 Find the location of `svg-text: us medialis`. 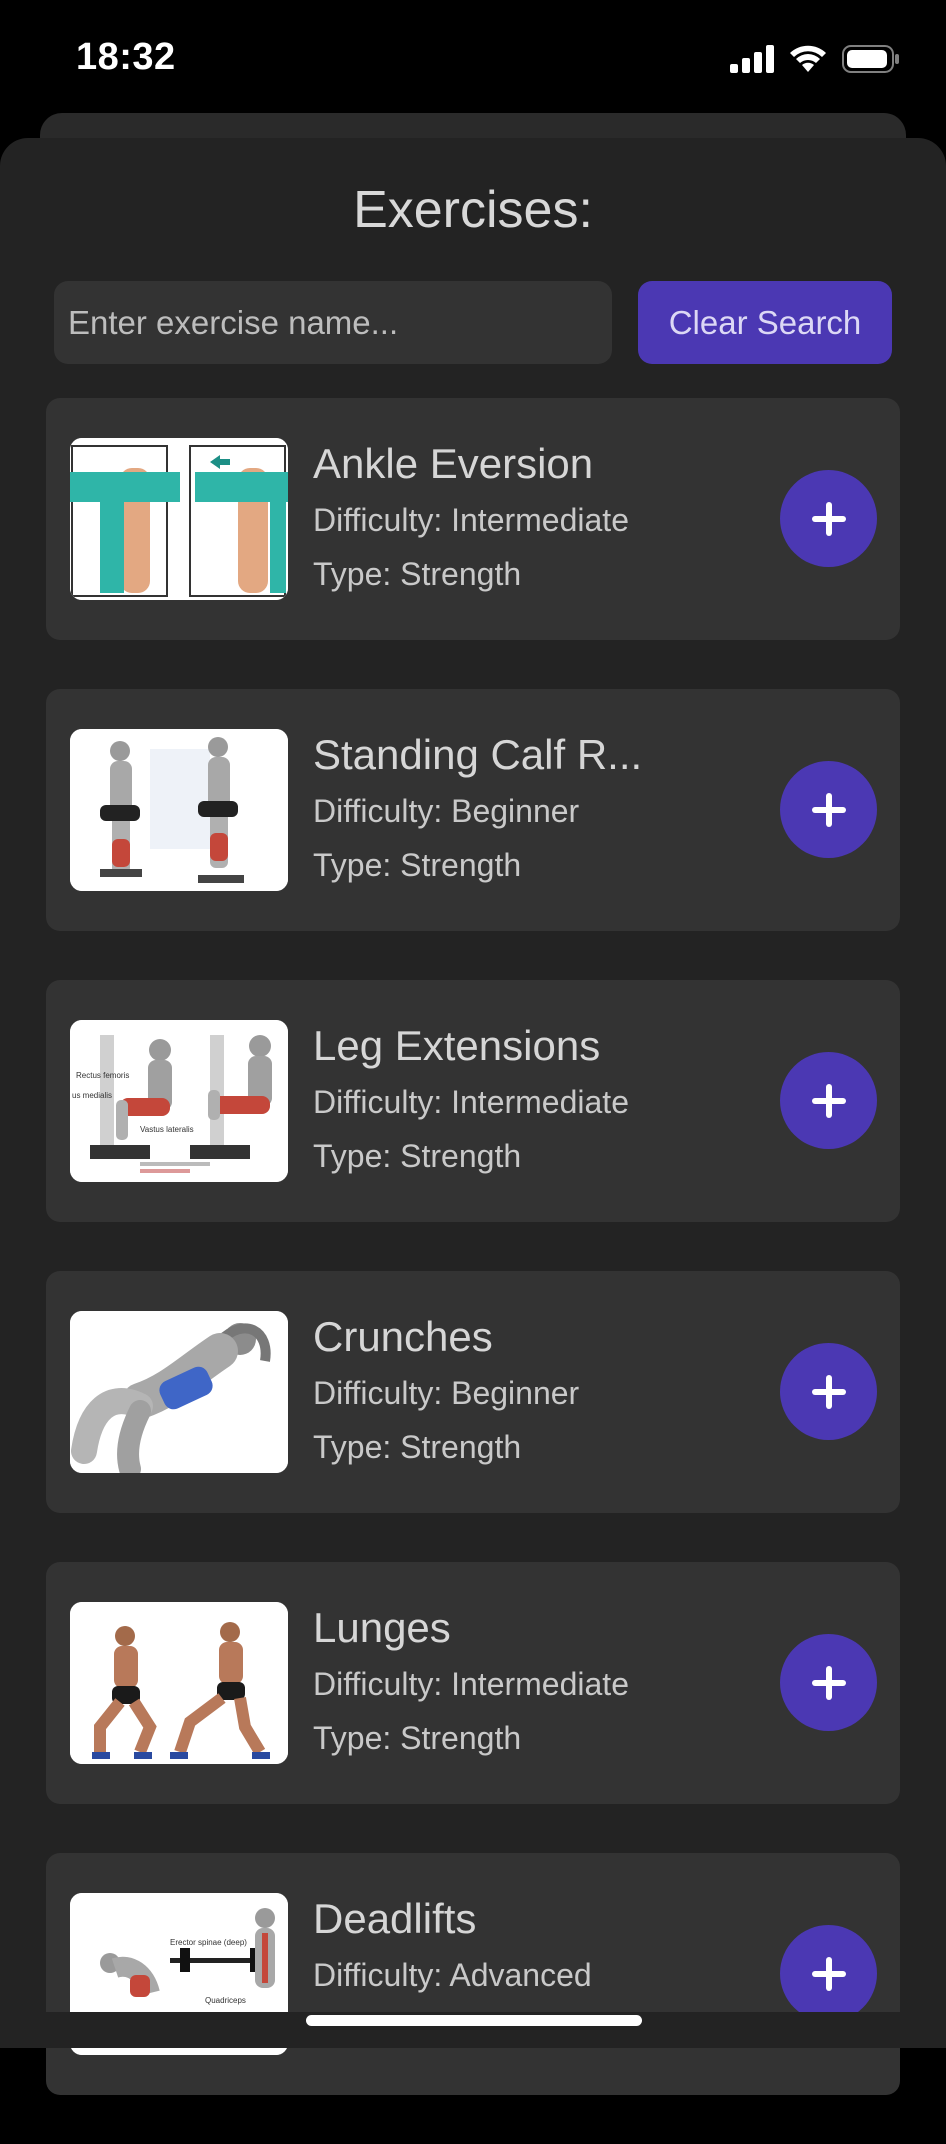

svg-text: us medialis is located at coordinates (92, 1095).